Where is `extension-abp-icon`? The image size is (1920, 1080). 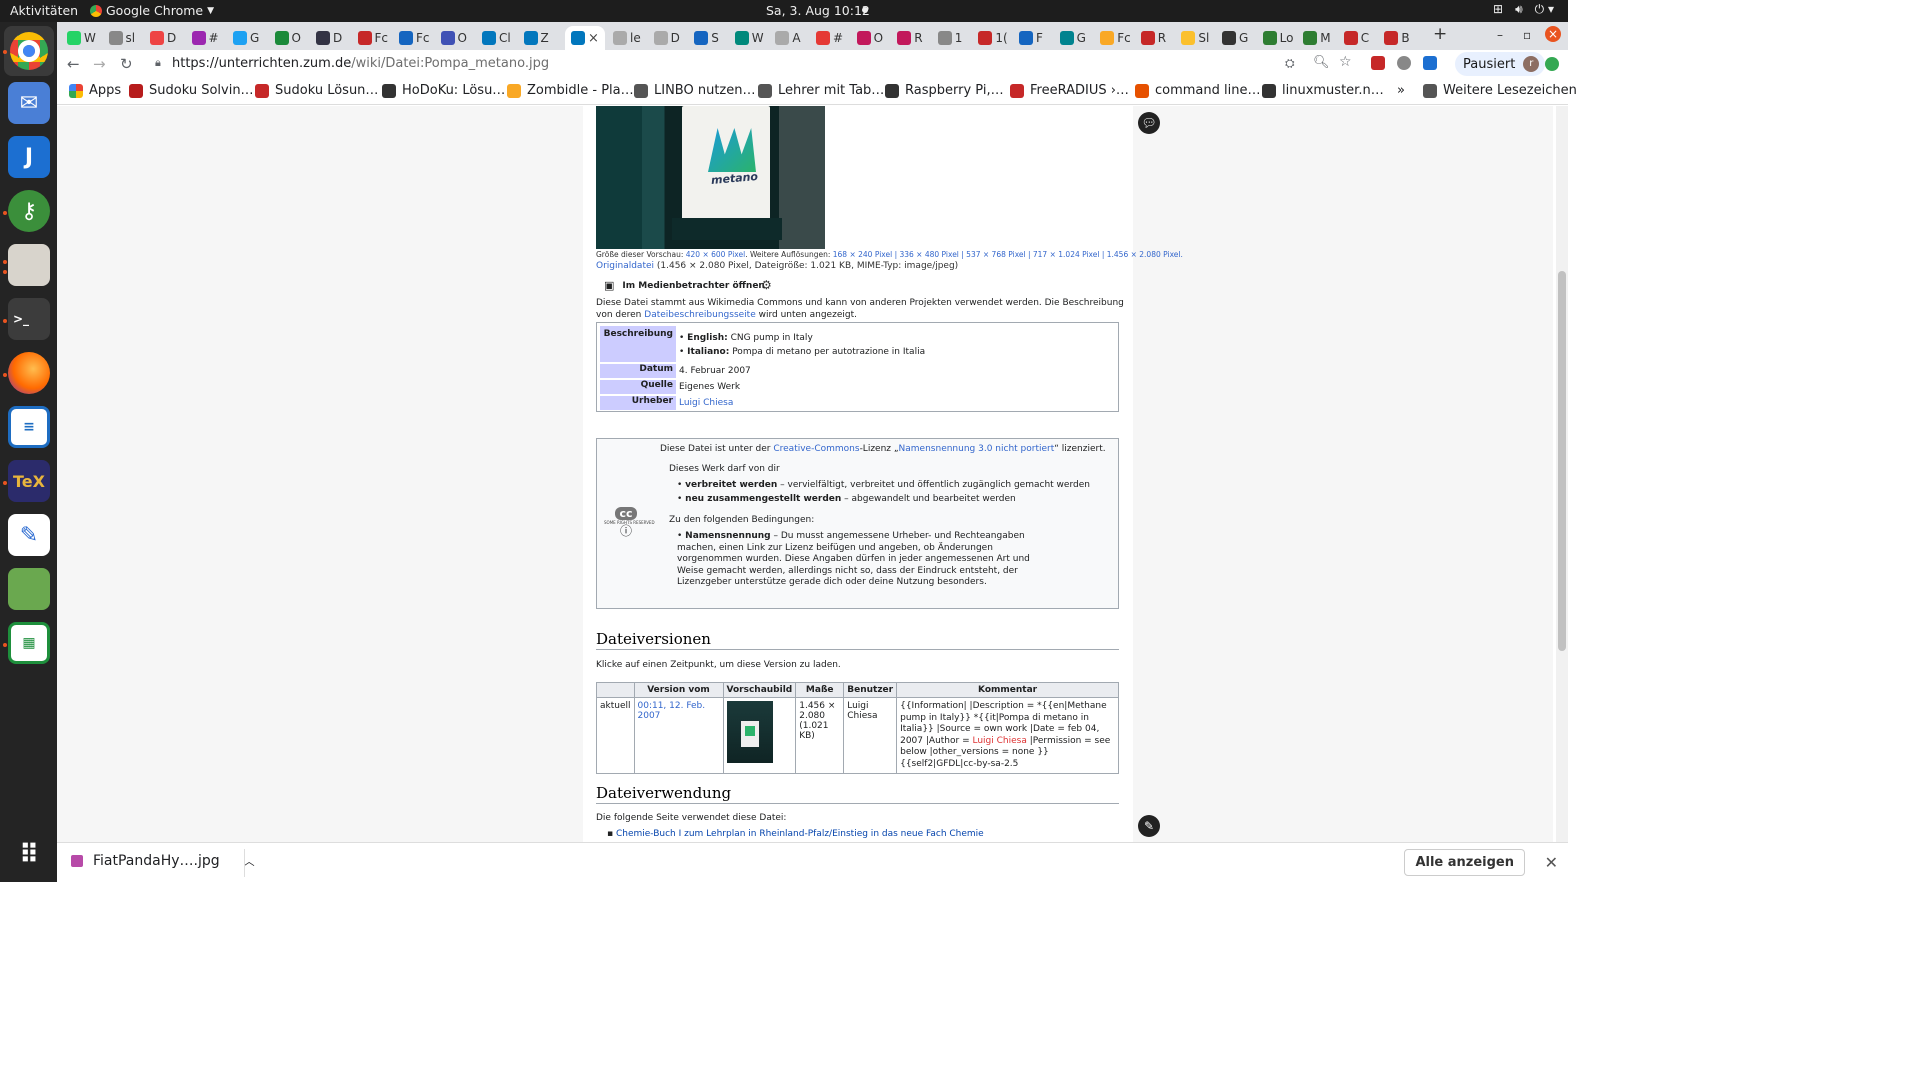 extension-abp-icon is located at coordinates (1378, 63).